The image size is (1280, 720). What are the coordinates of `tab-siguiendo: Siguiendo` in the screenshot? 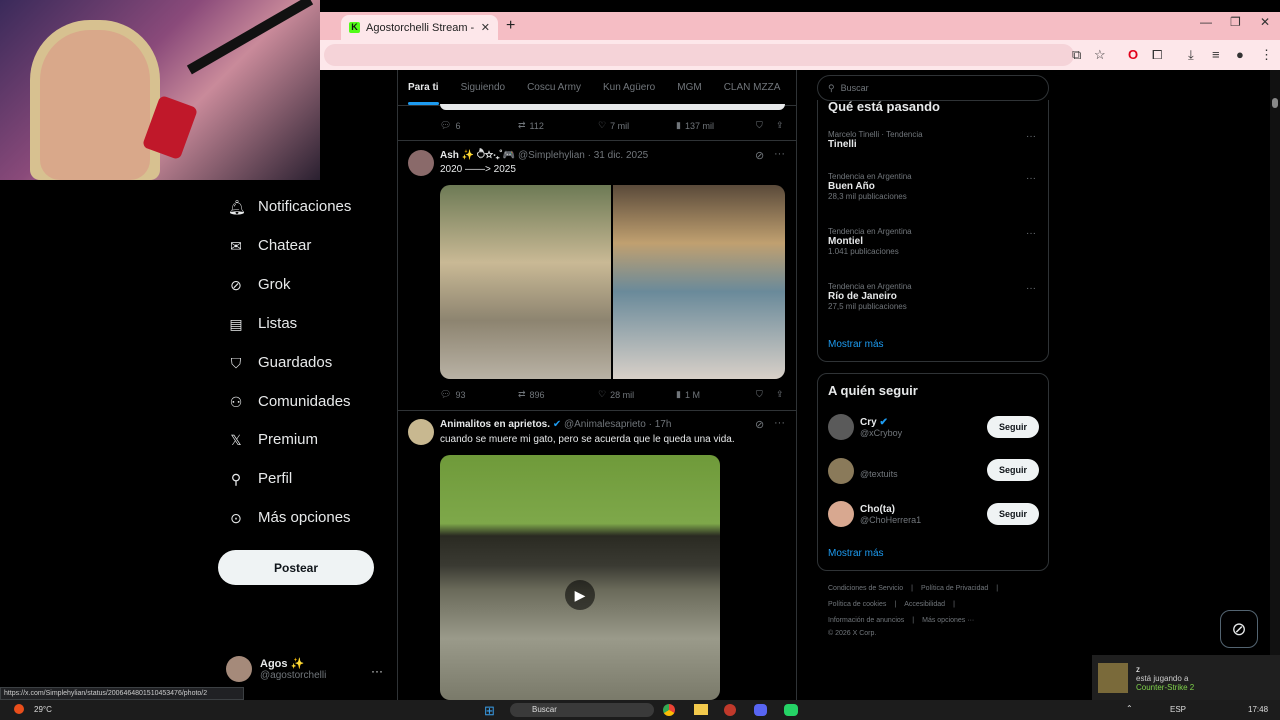 It's located at (483, 87).